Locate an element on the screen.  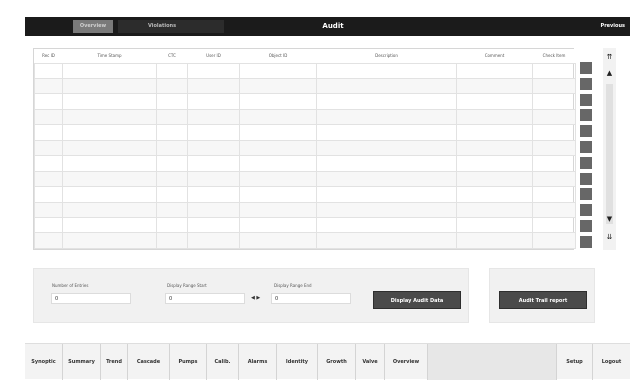
top-bar: Overview Violations Audit Previous is located at coordinates (327, 26).